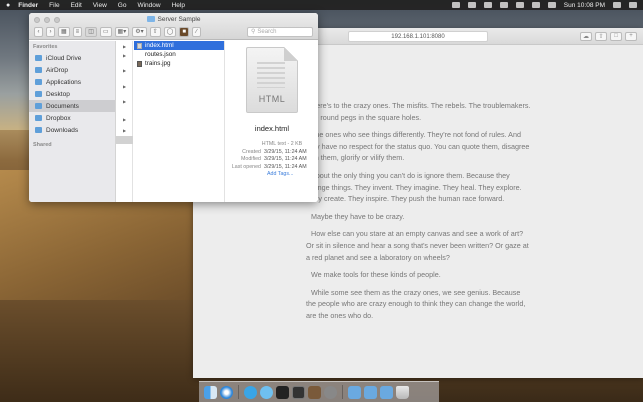 The width and height of the screenshot is (643, 402). What do you see at coordinates (282, 144) in the screenshot?
I see `preview-kind: HTML text - 2 KB` at bounding box center [282, 144].